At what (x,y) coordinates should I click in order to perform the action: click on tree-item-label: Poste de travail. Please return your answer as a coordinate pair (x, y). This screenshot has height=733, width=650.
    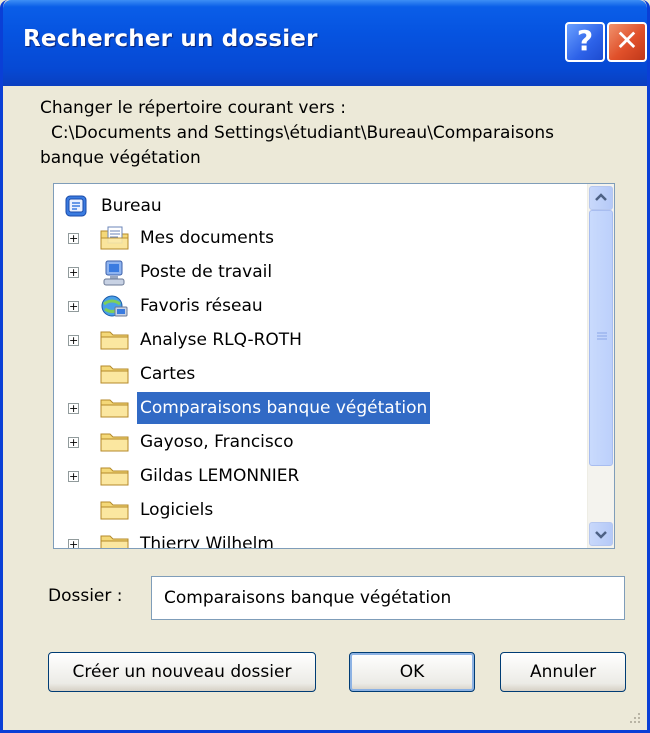
    Looking at the image, I should click on (206, 272).